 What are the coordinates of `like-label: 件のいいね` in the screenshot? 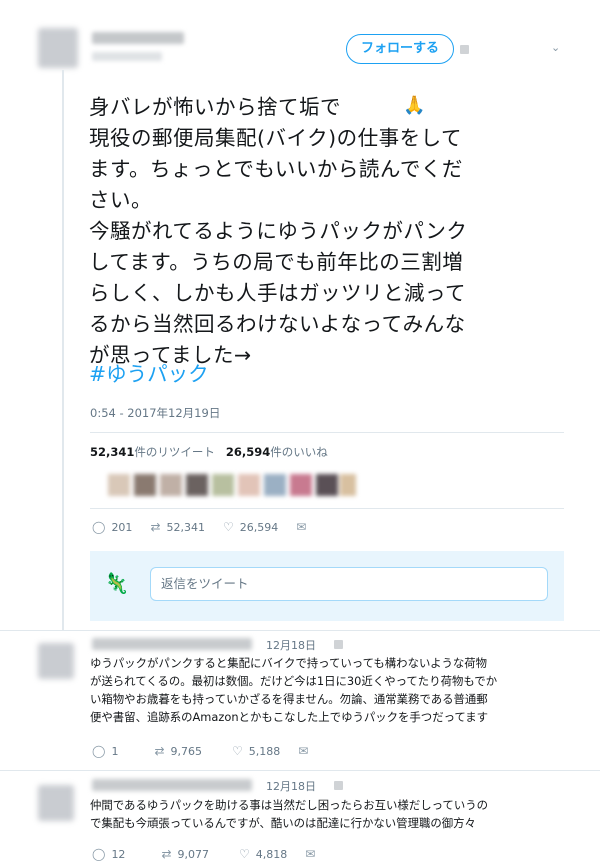 It's located at (299, 452).